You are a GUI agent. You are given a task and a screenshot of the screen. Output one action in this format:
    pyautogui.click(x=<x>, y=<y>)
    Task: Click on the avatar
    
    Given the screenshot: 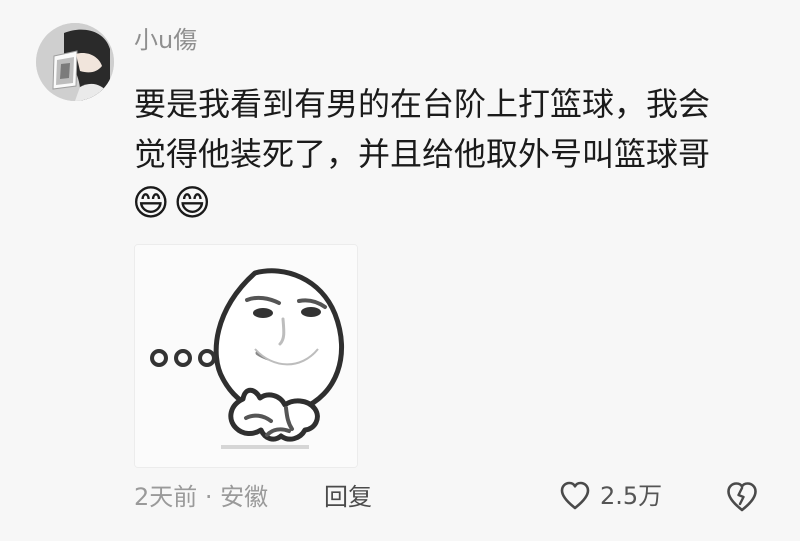 What is the action you would take?
    pyautogui.click(x=75, y=62)
    